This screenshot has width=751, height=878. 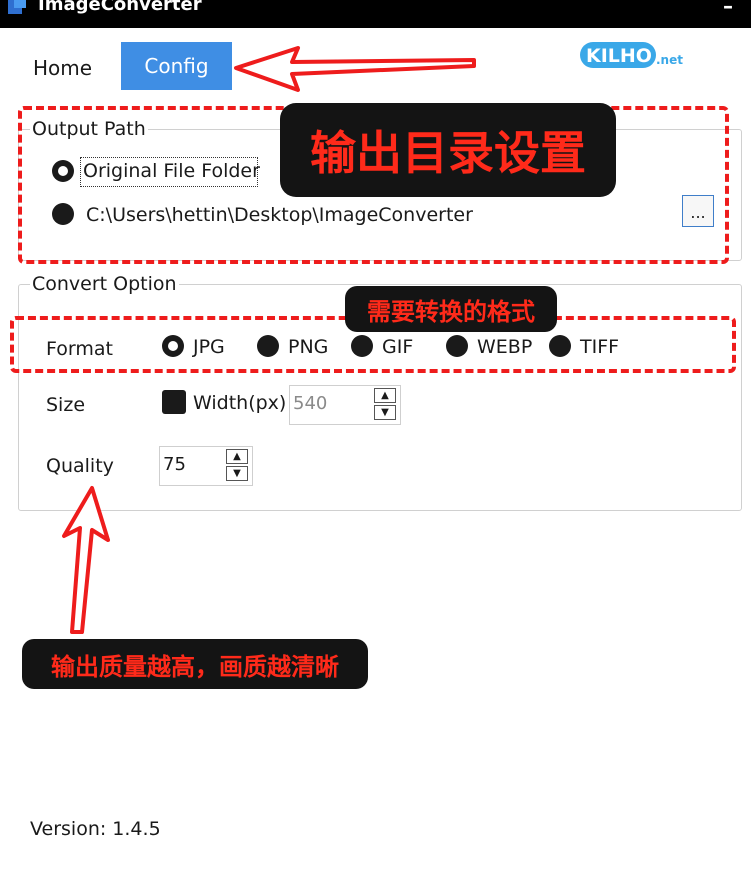 I want to click on tab-home: Home, so click(x=62, y=68).